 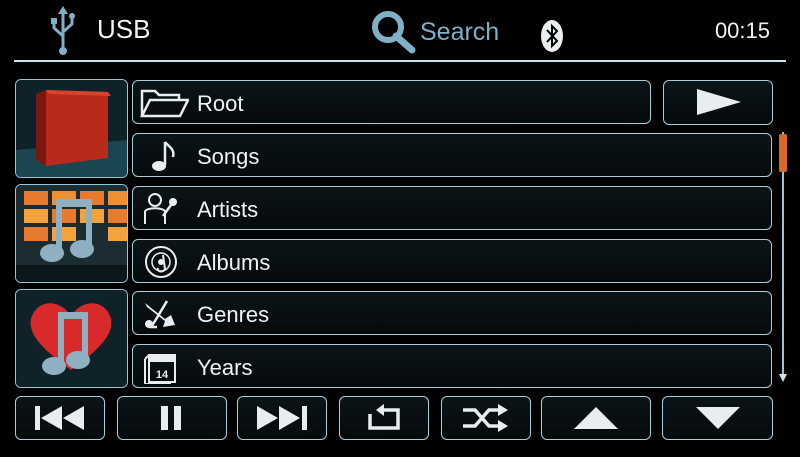 I want to click on heart-music-thumbnail, so click(x=71, y=338).